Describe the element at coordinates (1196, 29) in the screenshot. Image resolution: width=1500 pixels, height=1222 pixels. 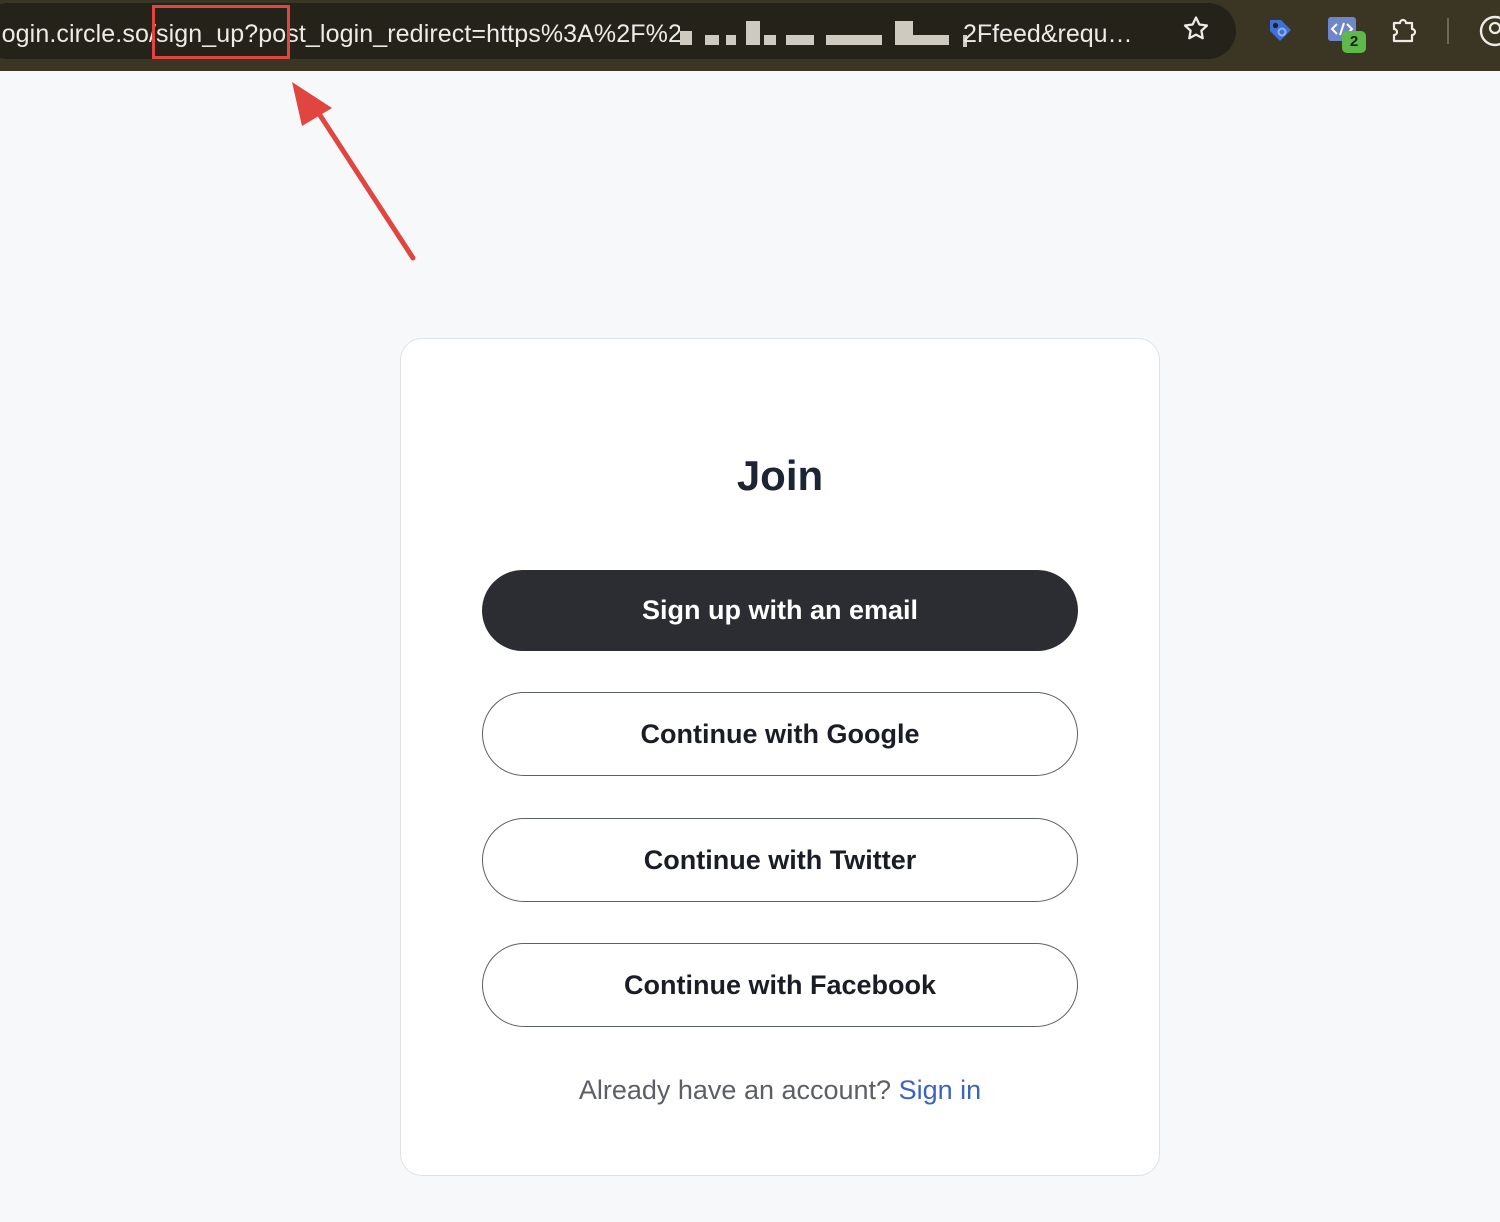
I see `star-icon` at that location.